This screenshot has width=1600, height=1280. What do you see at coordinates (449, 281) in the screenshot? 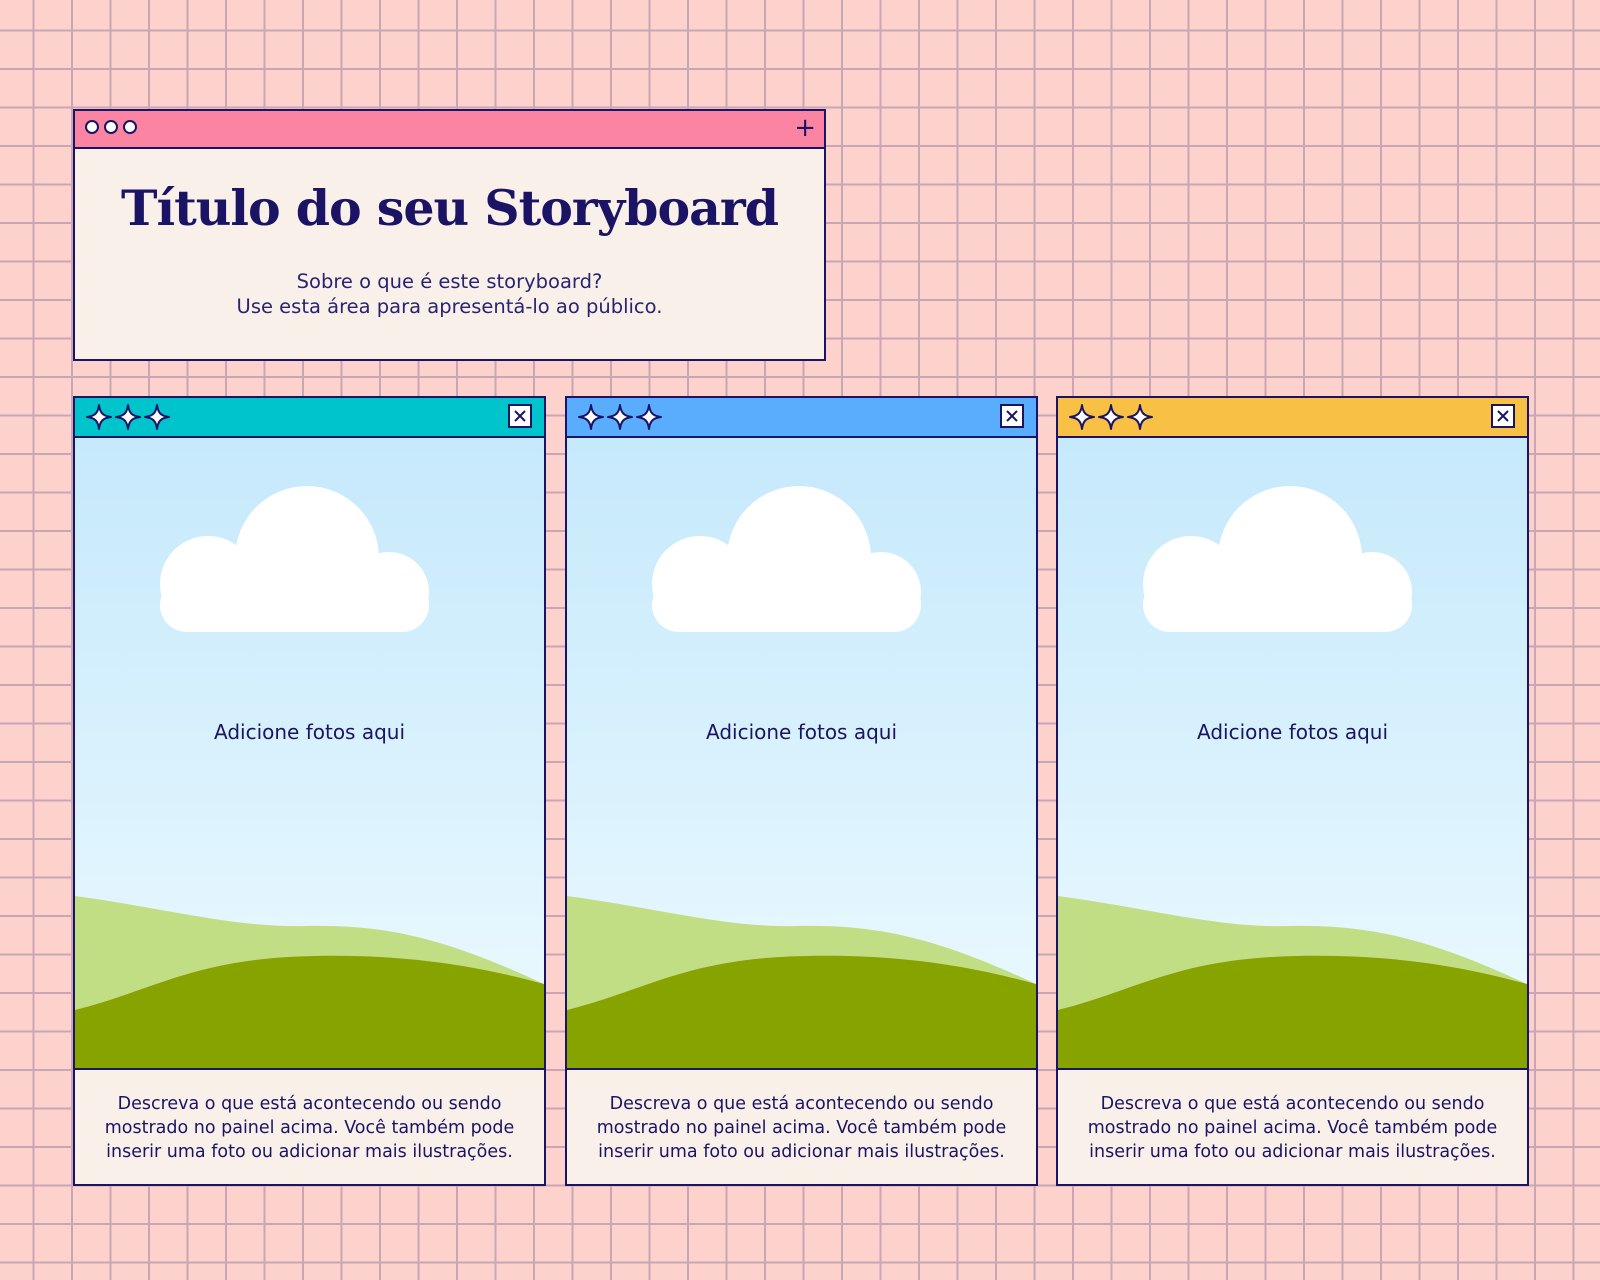
I see `subtitle-line: Sobre o que é este storyboard?` at bounding box center [449, 281].